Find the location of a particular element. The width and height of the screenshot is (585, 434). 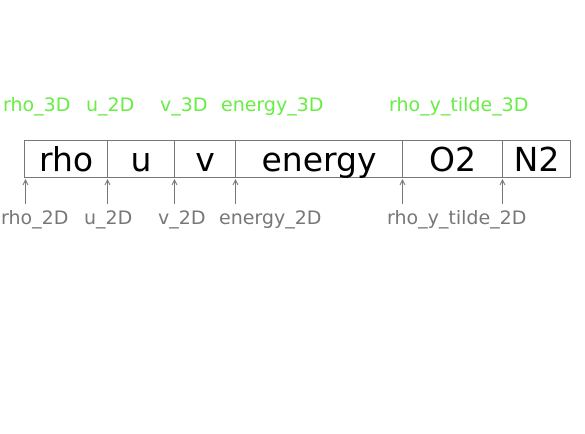

label-energy-2d: energy_2D is located at coordinates (270, 218).